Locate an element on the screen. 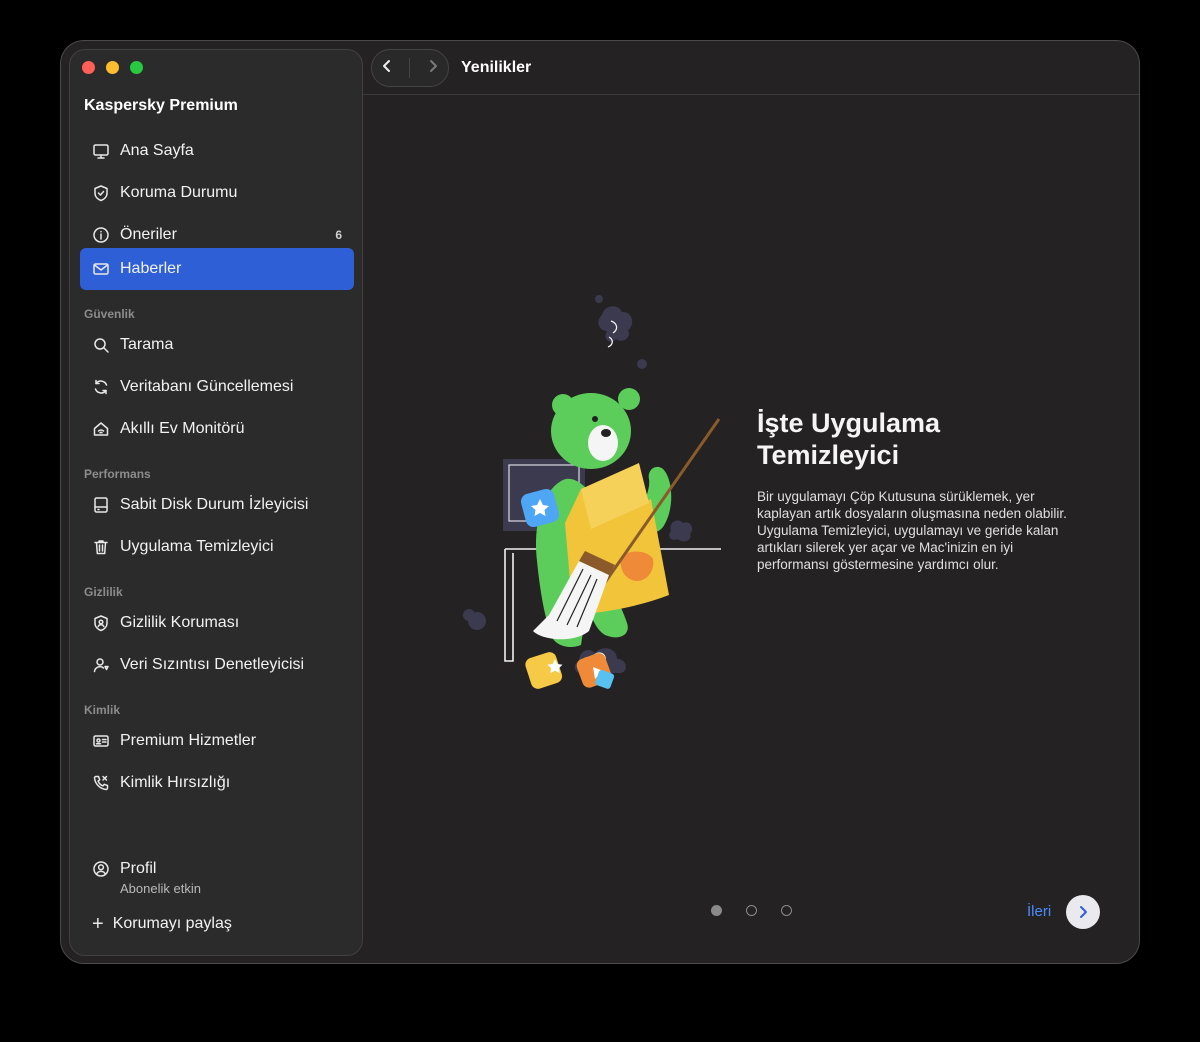 The image size is (1200, 1042). privacy-shield-icon is located at coordinates (101, 623).